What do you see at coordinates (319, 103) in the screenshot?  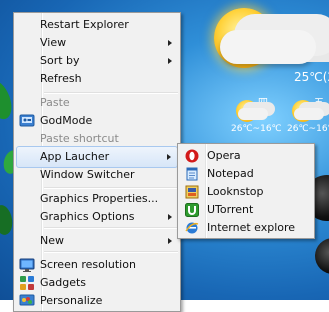 I see `forecast-day-label: 五` at bounding box center [319, 103].